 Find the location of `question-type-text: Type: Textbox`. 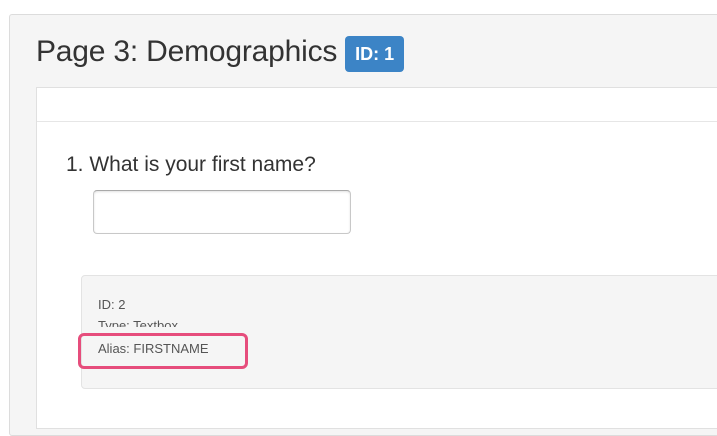

question-type-text: Type: Textbox is located at coordinates (138, 322).